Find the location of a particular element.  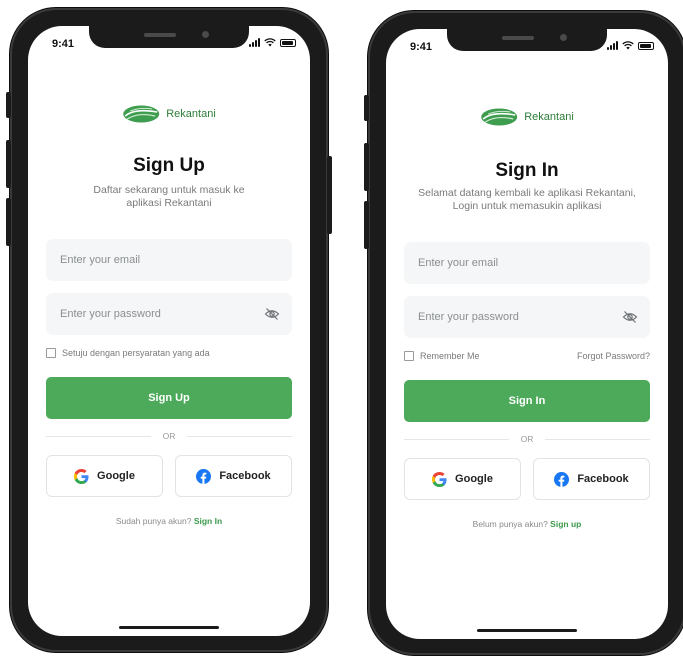

subtitle-line: aplikasi Rekantani is located at coordinates (169, 203).